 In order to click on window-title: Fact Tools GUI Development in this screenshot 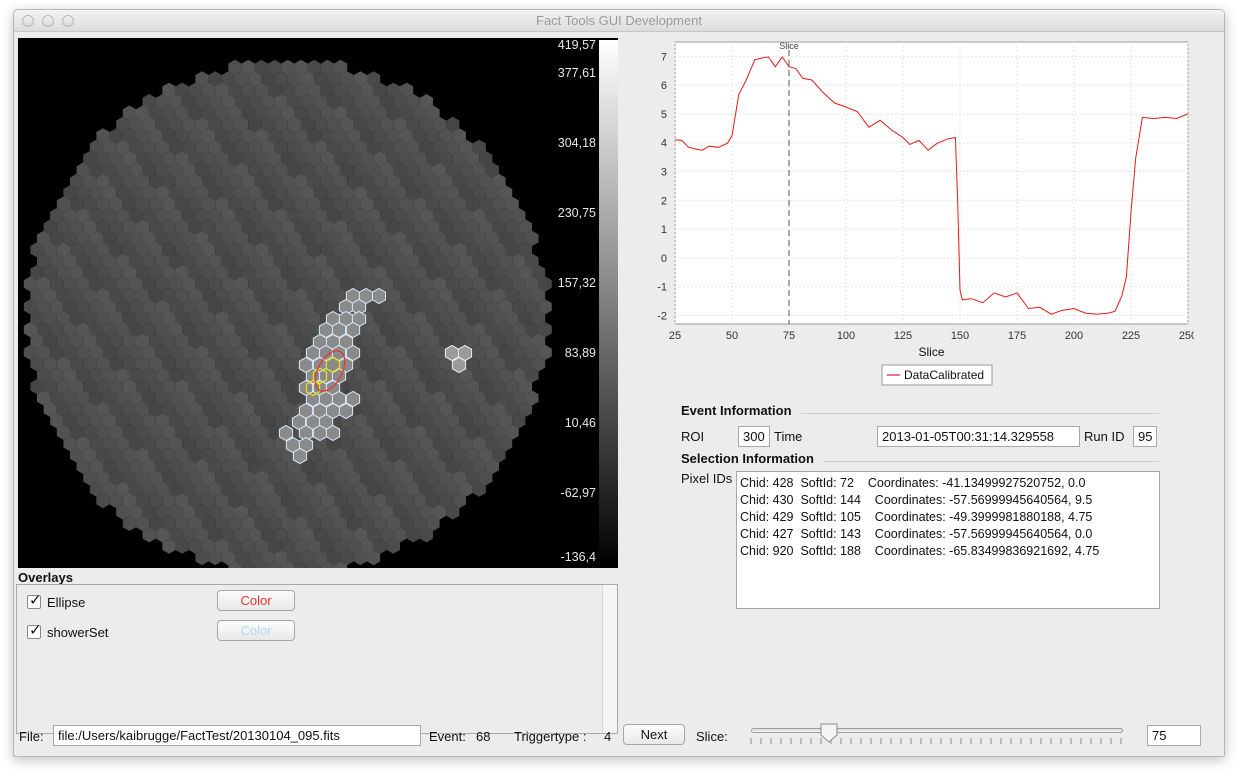, I will do `click(619, 20)`.